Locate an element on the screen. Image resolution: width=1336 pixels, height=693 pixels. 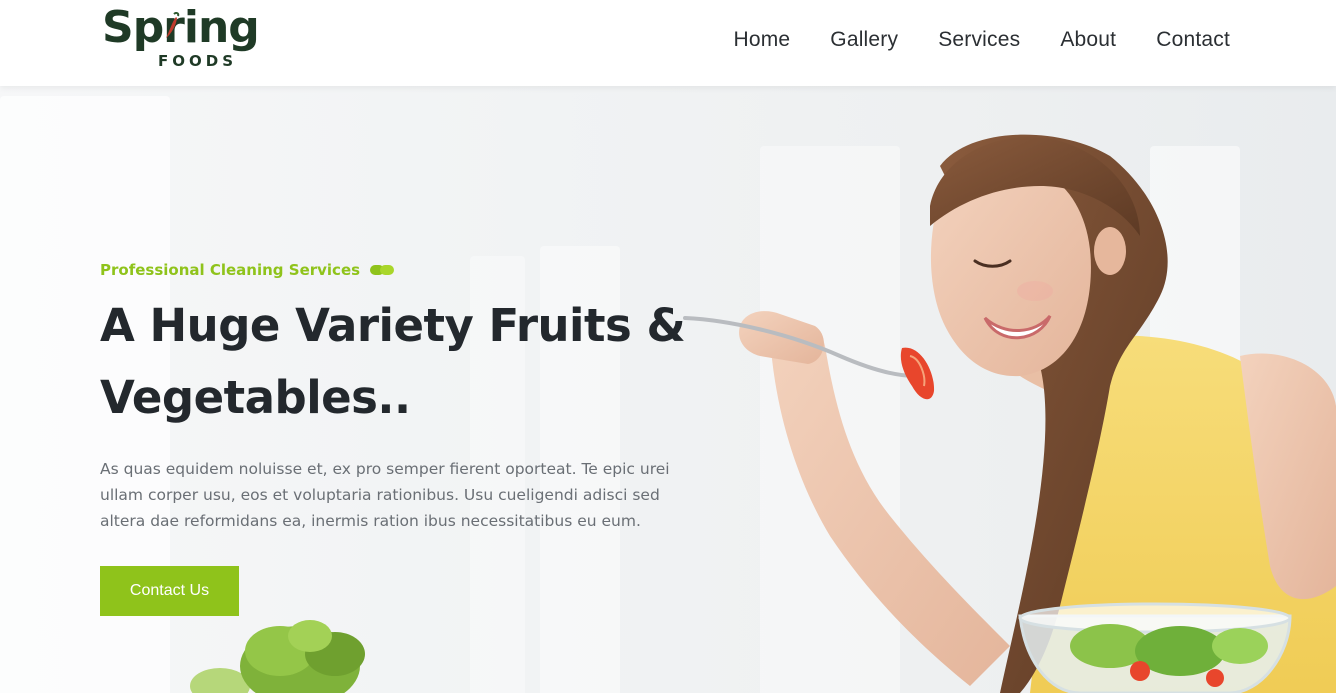
headline-line-1: A Huge Variety Fruits & is located at coordinates (393, 325).